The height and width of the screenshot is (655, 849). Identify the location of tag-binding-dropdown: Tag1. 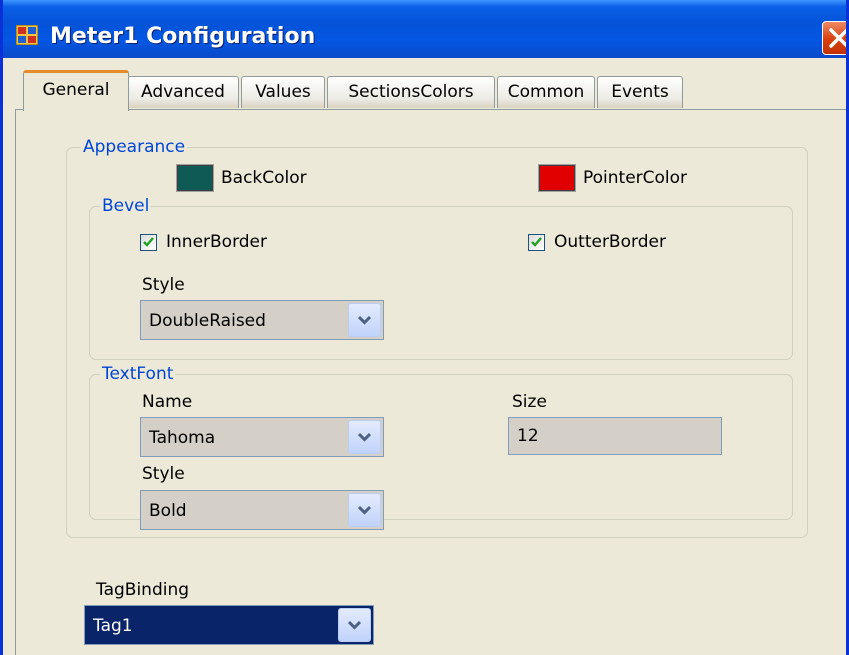
(229, 625).